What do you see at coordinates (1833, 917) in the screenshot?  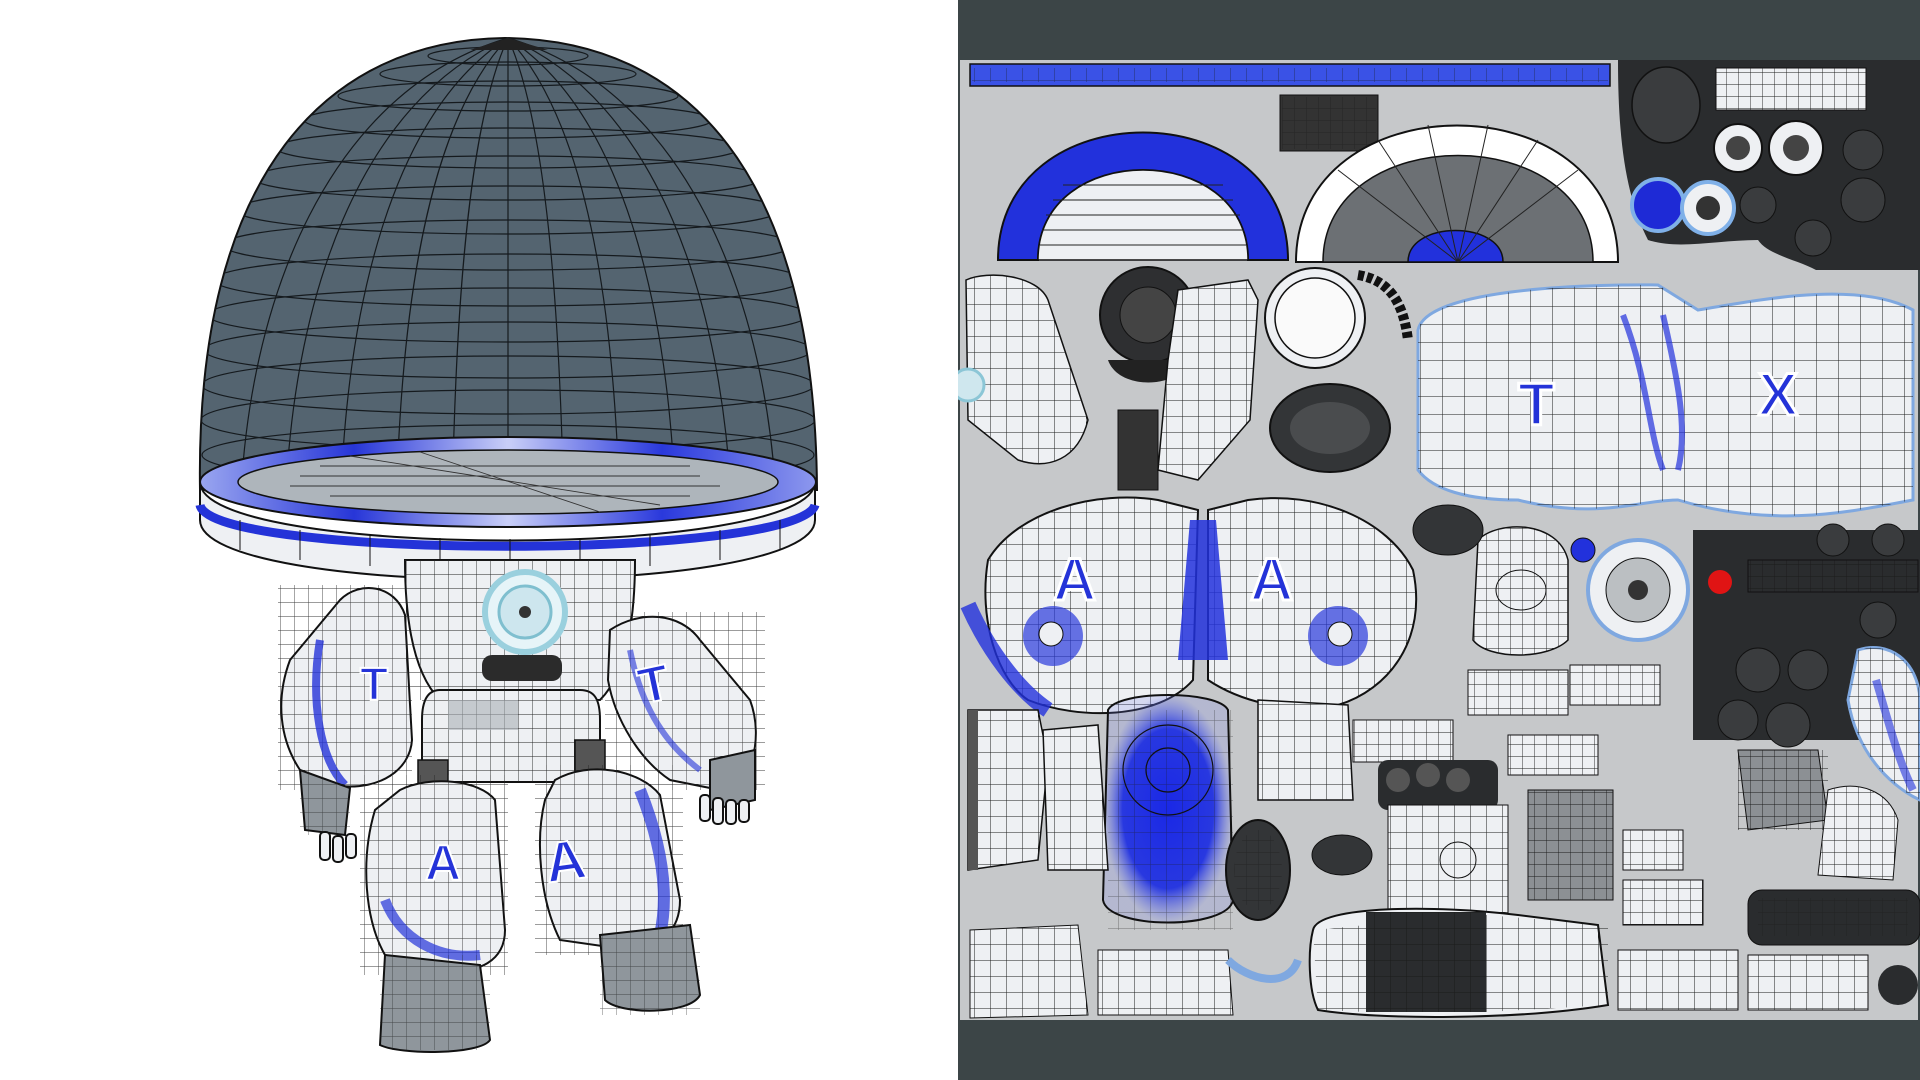 I see `uv-dark-bar` at bounding box center [1833, 917].